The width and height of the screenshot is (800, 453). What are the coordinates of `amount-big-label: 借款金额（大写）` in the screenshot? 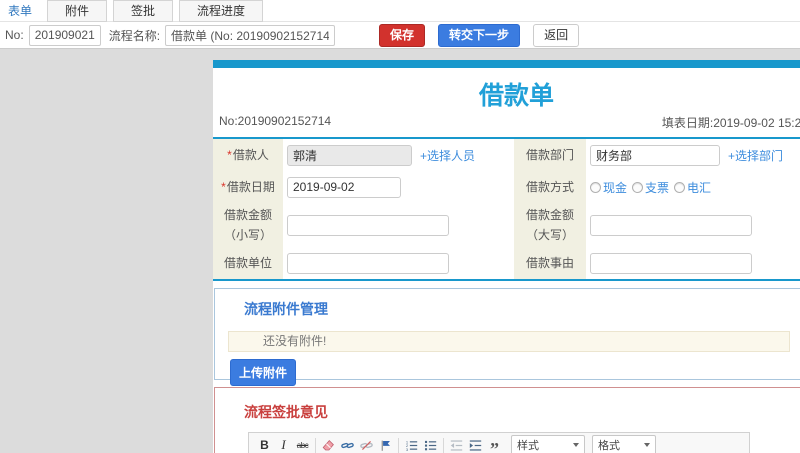 It's located at (550, 225).